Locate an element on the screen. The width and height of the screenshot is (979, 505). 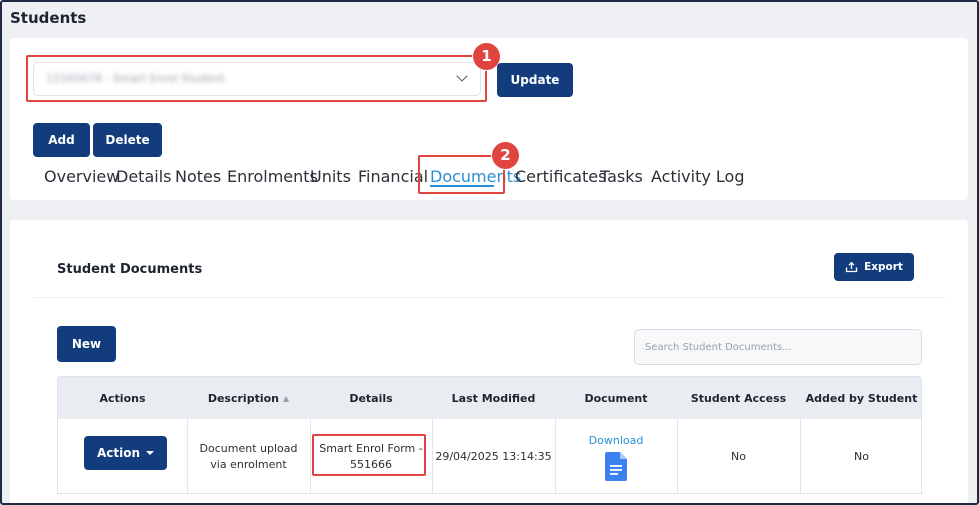
section-divider is located at coordinates (489, 297).